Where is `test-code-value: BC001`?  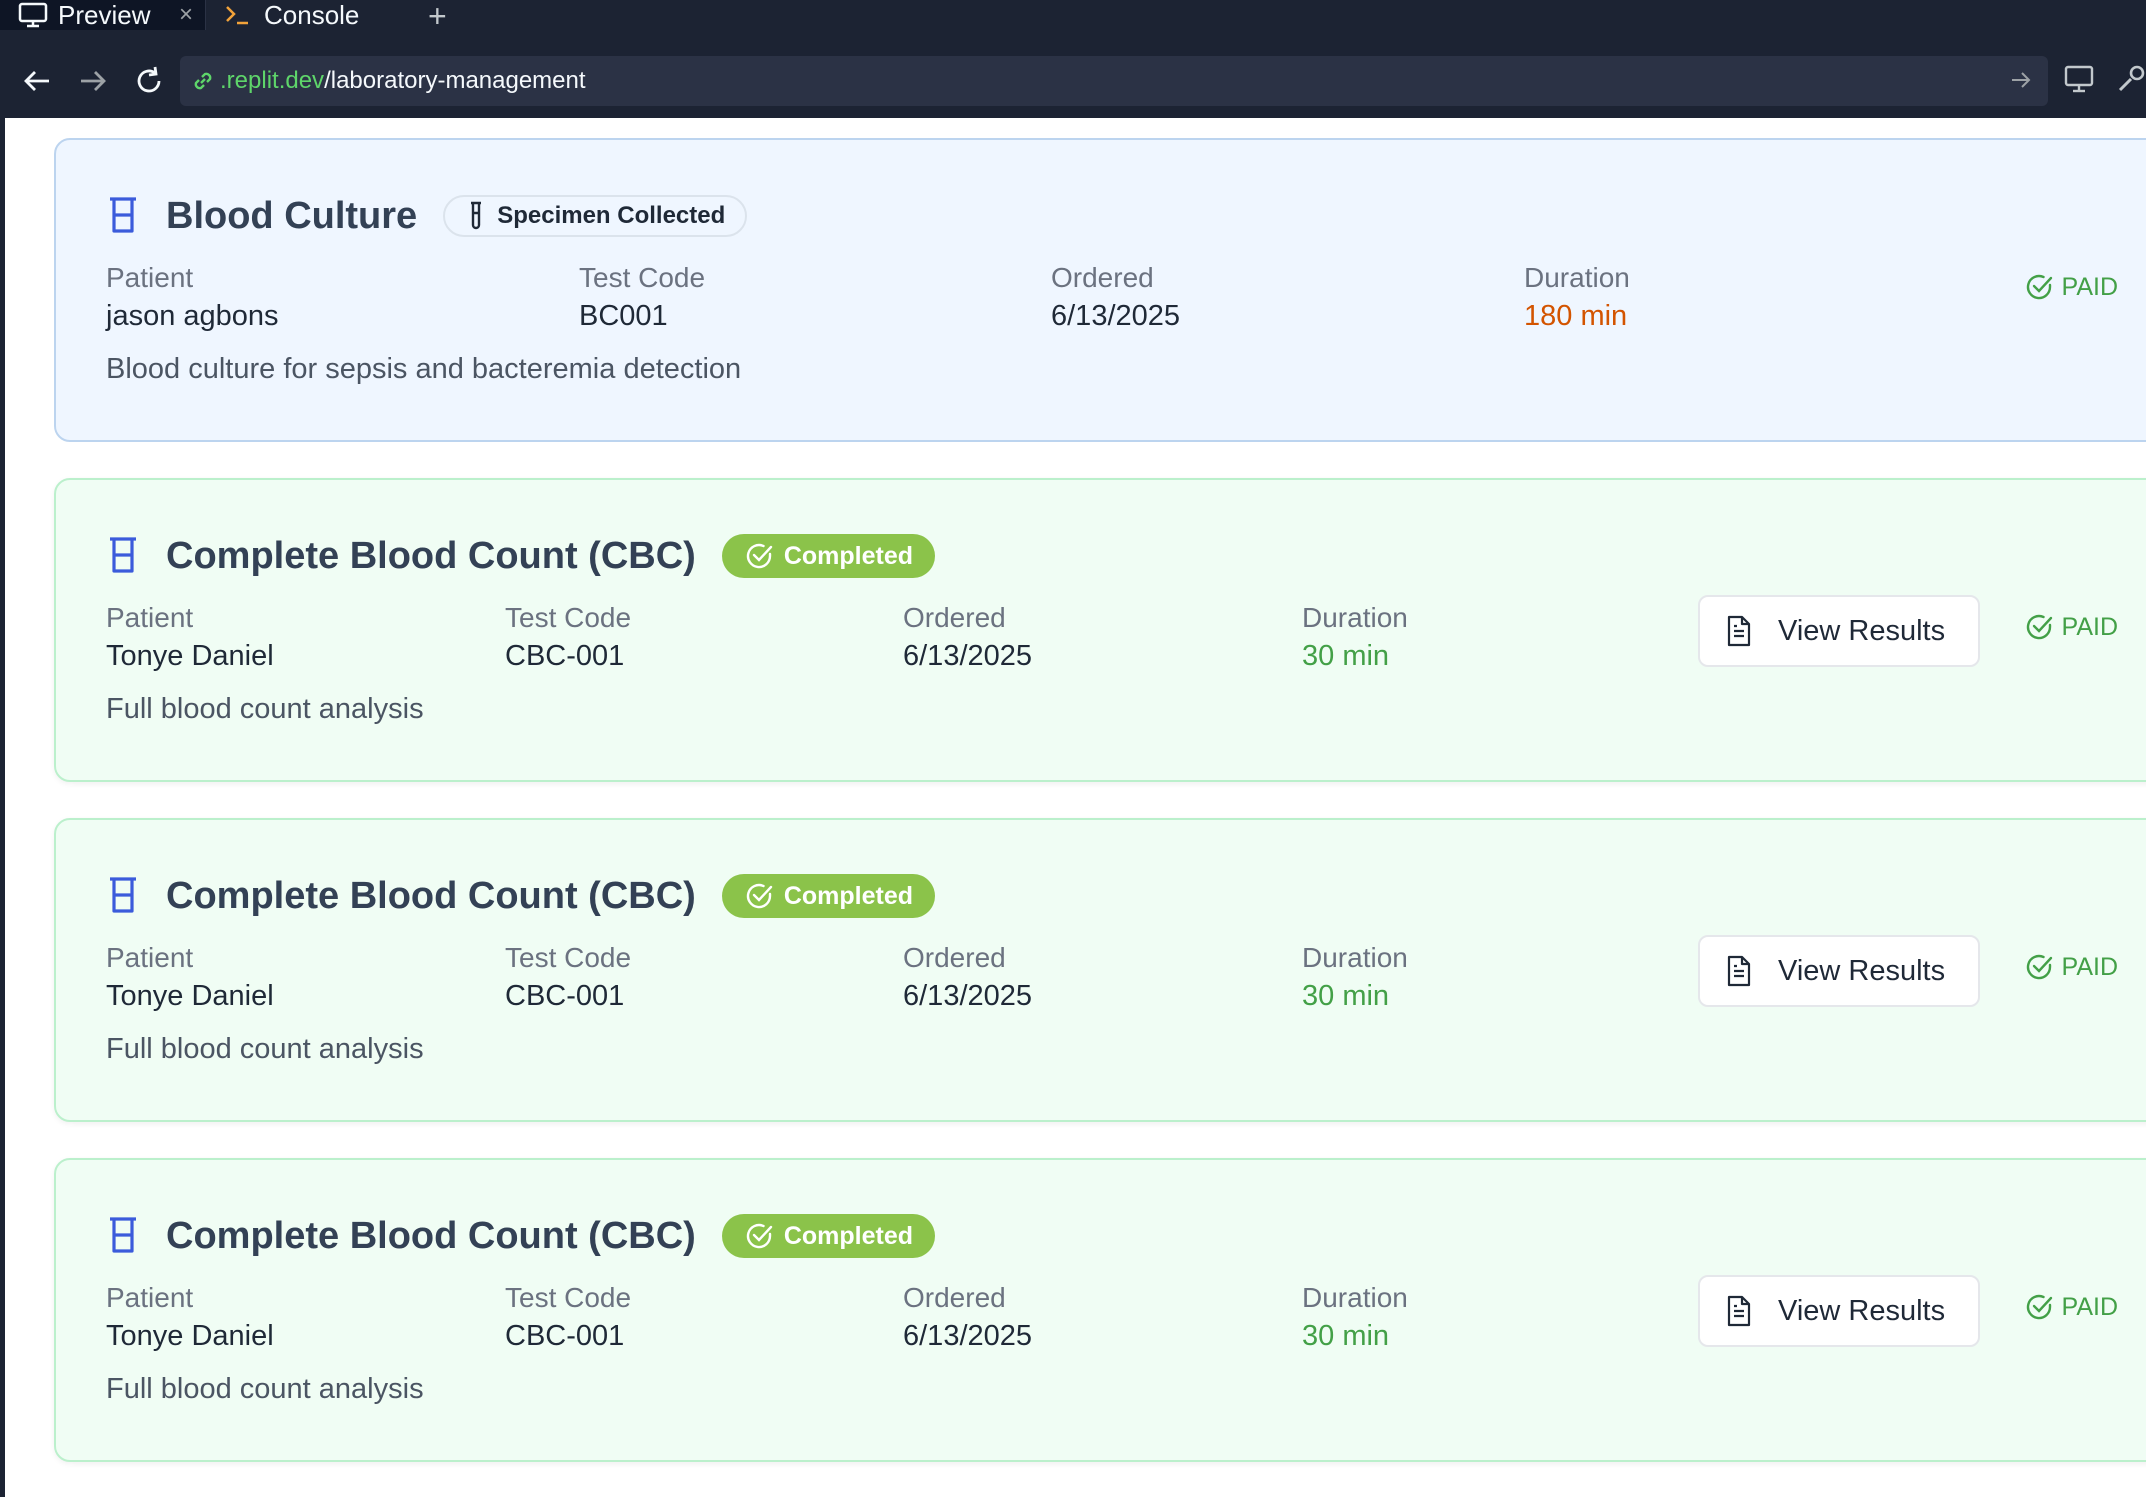 test-code-value: BC001 is located at coordinates (623, 316).